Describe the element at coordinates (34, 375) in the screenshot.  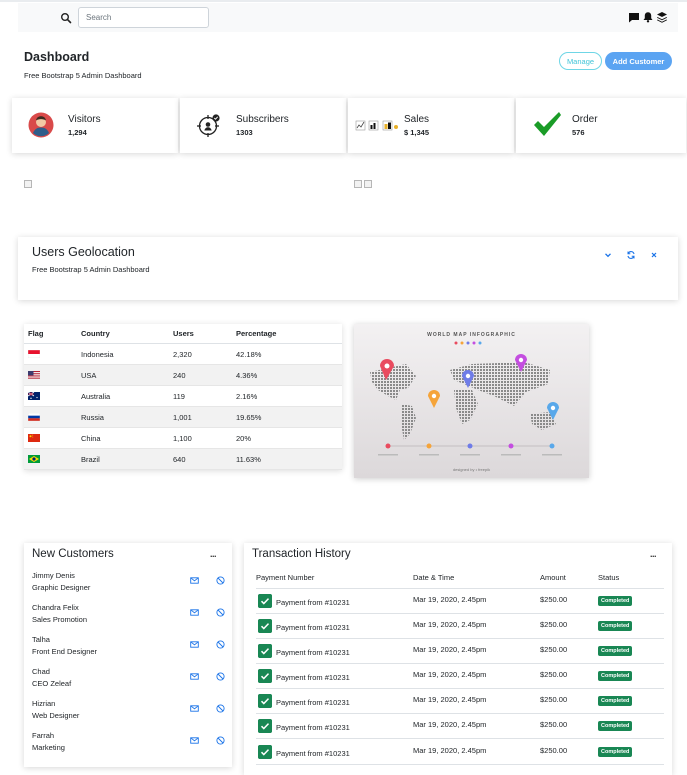
I see `usa-flag-icon` at that location.